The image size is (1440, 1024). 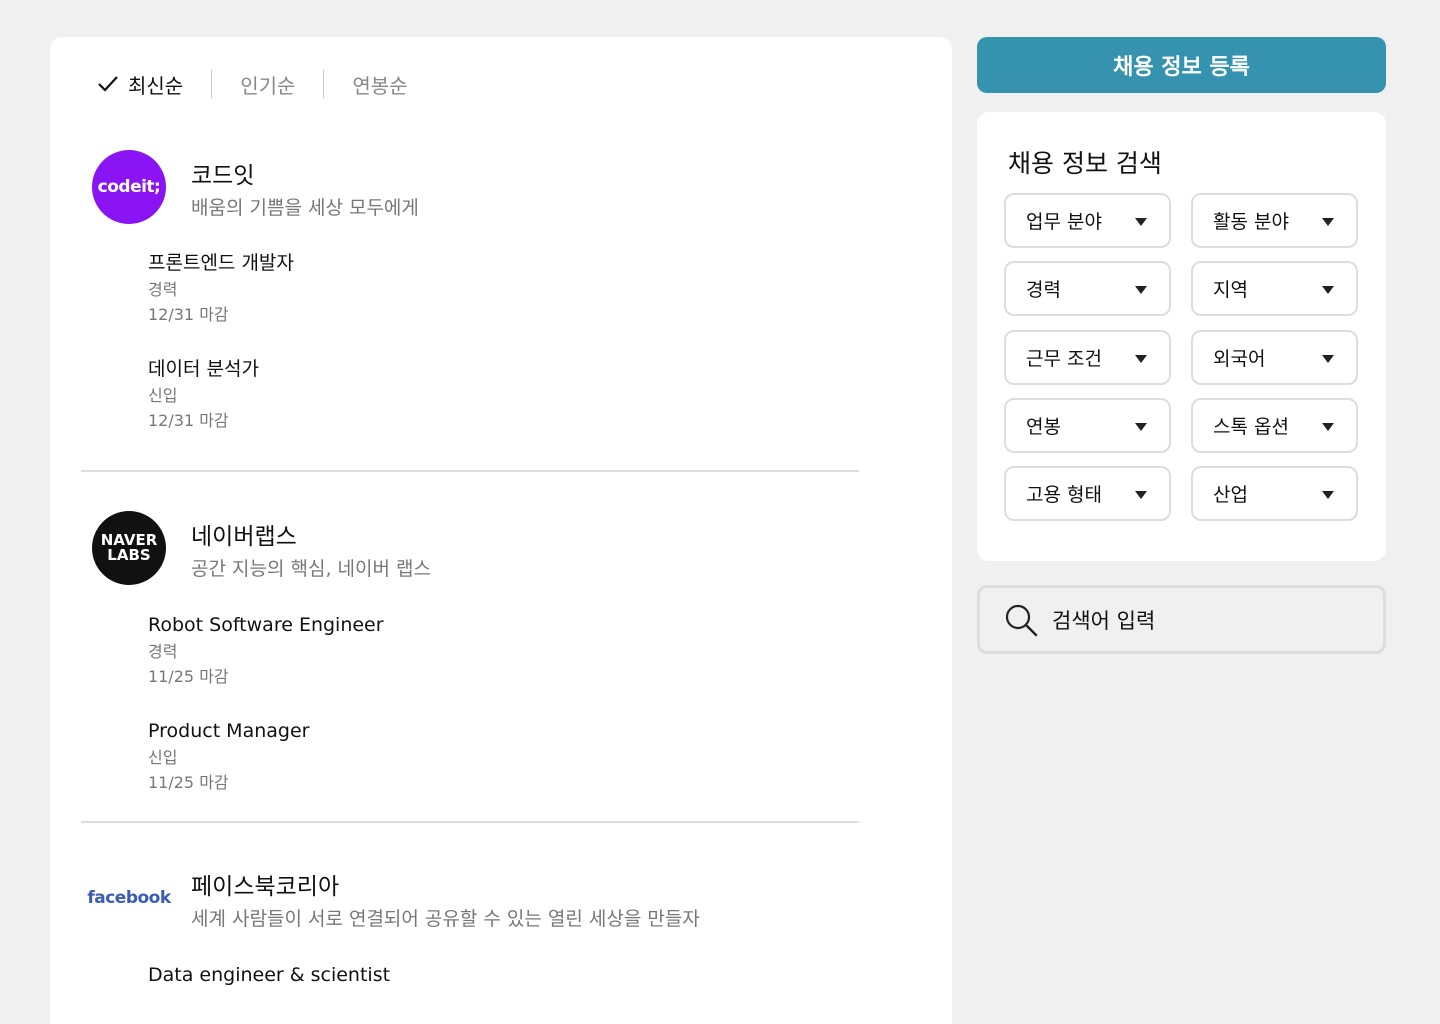 I want to click on sort-latest: 최신순, so click(x=139, y=84).